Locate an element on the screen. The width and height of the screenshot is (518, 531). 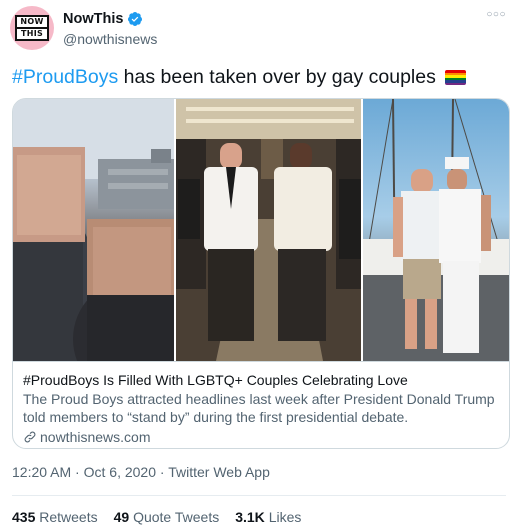
nowthis-logo: NOW THIS is located at coordinates (32, 28).